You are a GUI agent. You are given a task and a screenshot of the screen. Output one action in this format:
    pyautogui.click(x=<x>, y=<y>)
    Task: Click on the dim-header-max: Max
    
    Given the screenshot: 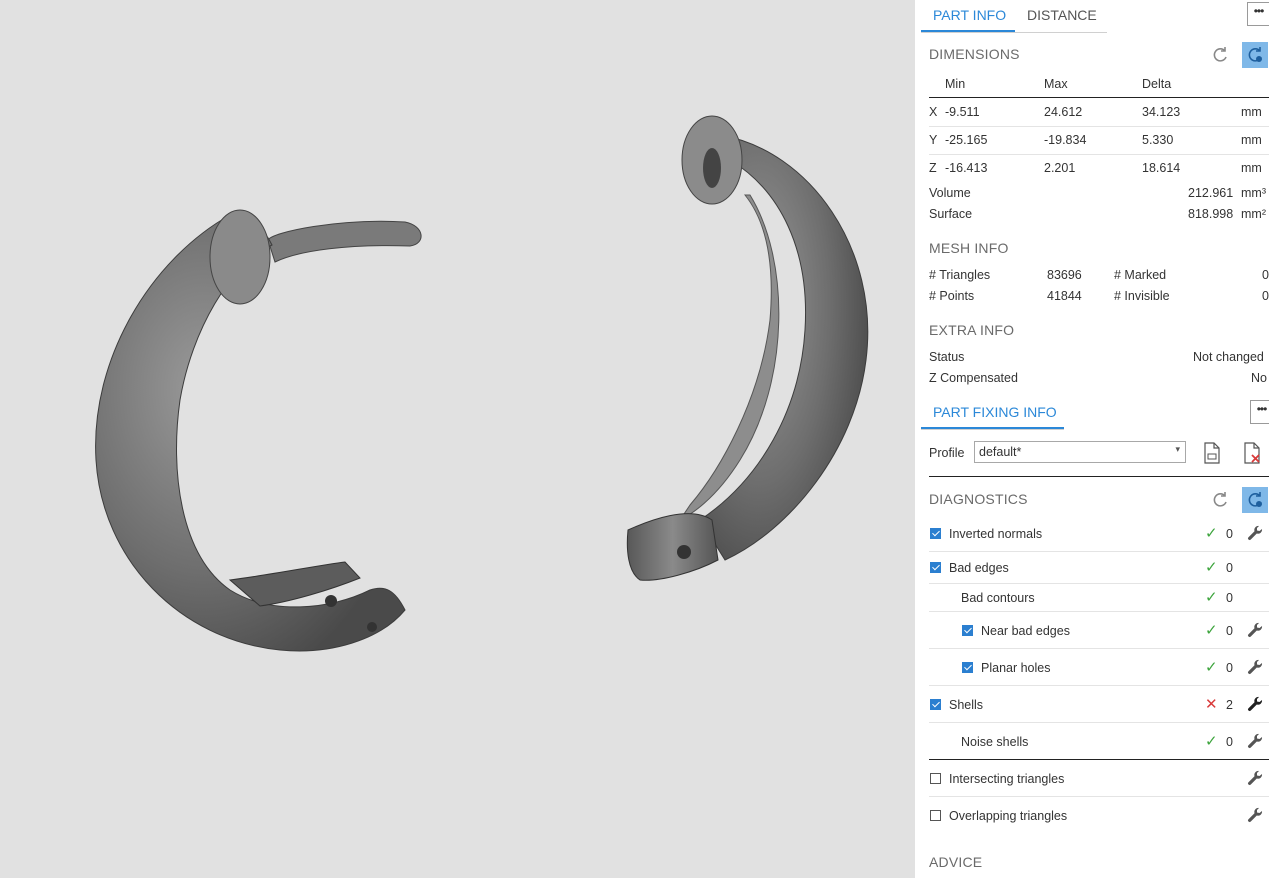 What is the action you would take?
    pyautogui.click(x=1056, y=84)
    